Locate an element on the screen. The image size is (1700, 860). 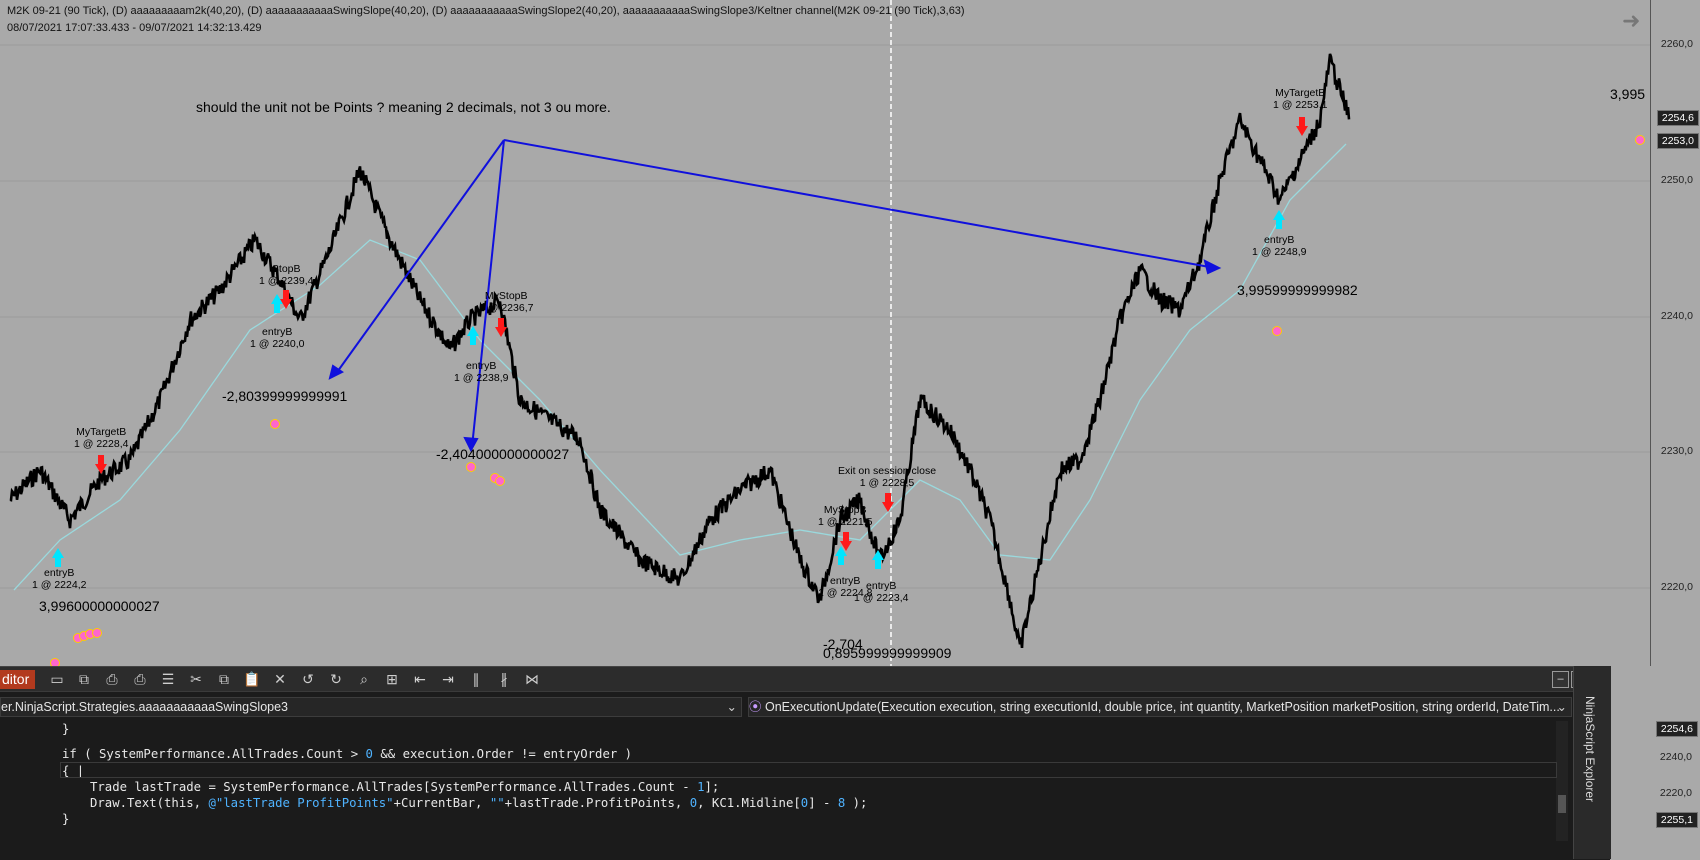
find-icon: ⌕ is located at coordinates (364, 679).